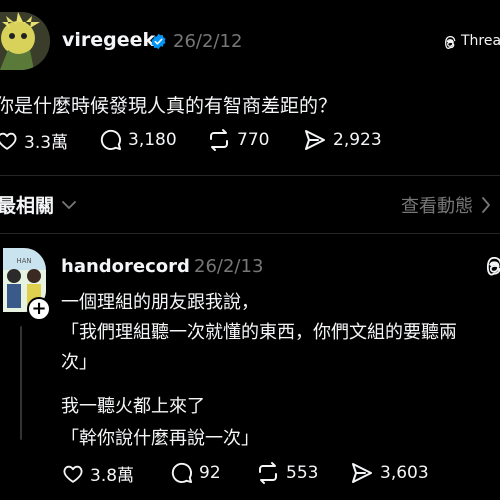 The height and width of the screenshot is (500, 500). I want to click on reply-thread-line, so click(21, 383).